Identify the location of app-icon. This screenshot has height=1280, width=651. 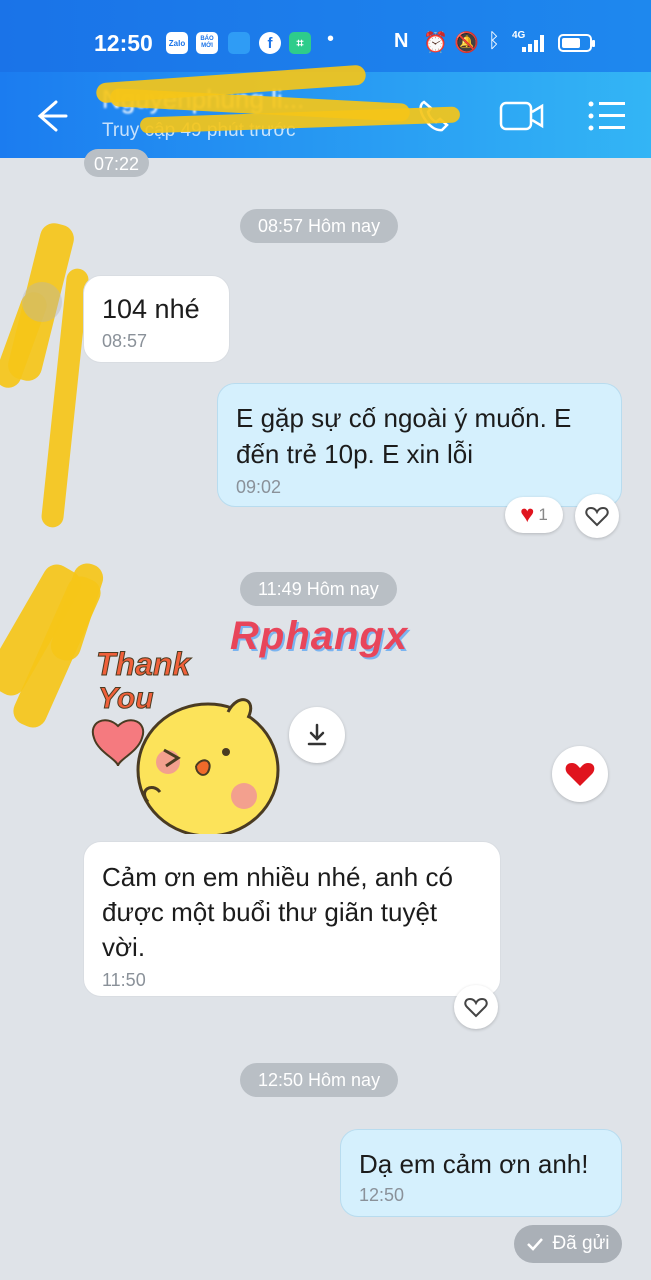
(239, 43).